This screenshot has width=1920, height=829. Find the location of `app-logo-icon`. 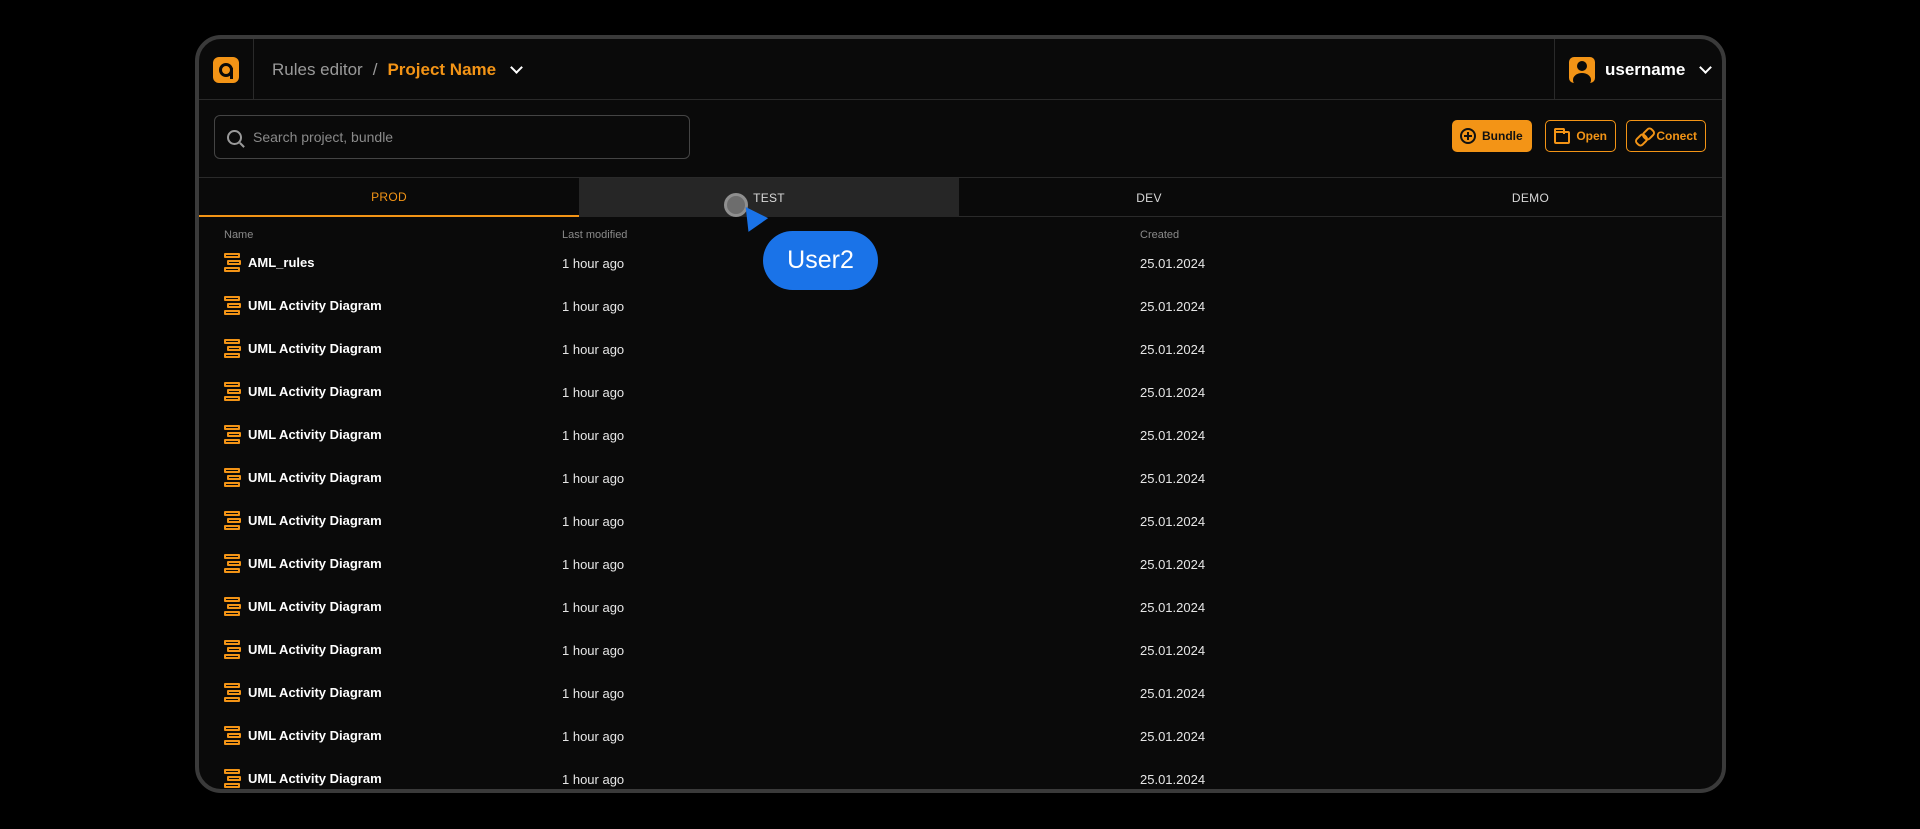

app-logo-icon is located at coordinates (226, 69).